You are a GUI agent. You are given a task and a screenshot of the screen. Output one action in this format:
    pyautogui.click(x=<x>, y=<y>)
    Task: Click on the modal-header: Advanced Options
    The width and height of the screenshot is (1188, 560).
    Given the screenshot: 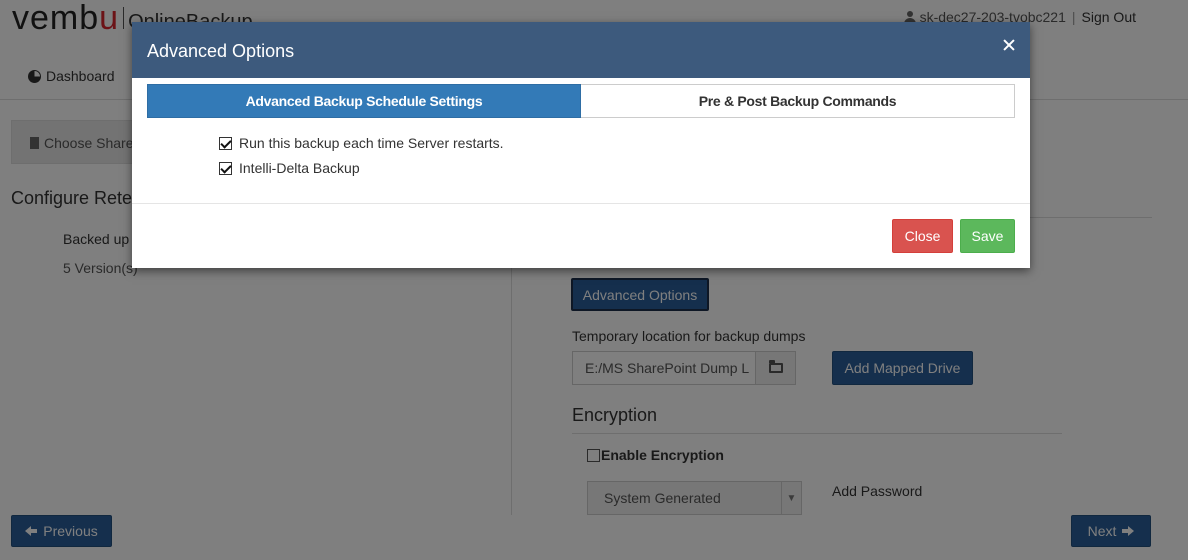 What is the action you would take?
    pyautogui.click(x=581, y=50)
    